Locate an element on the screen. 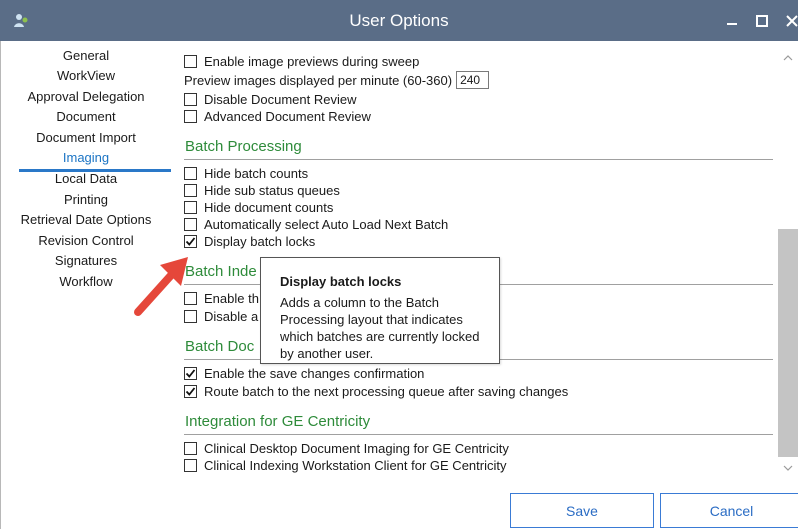  display-batch-locks-option: Display batch locks is located at coordinates (249, 241).